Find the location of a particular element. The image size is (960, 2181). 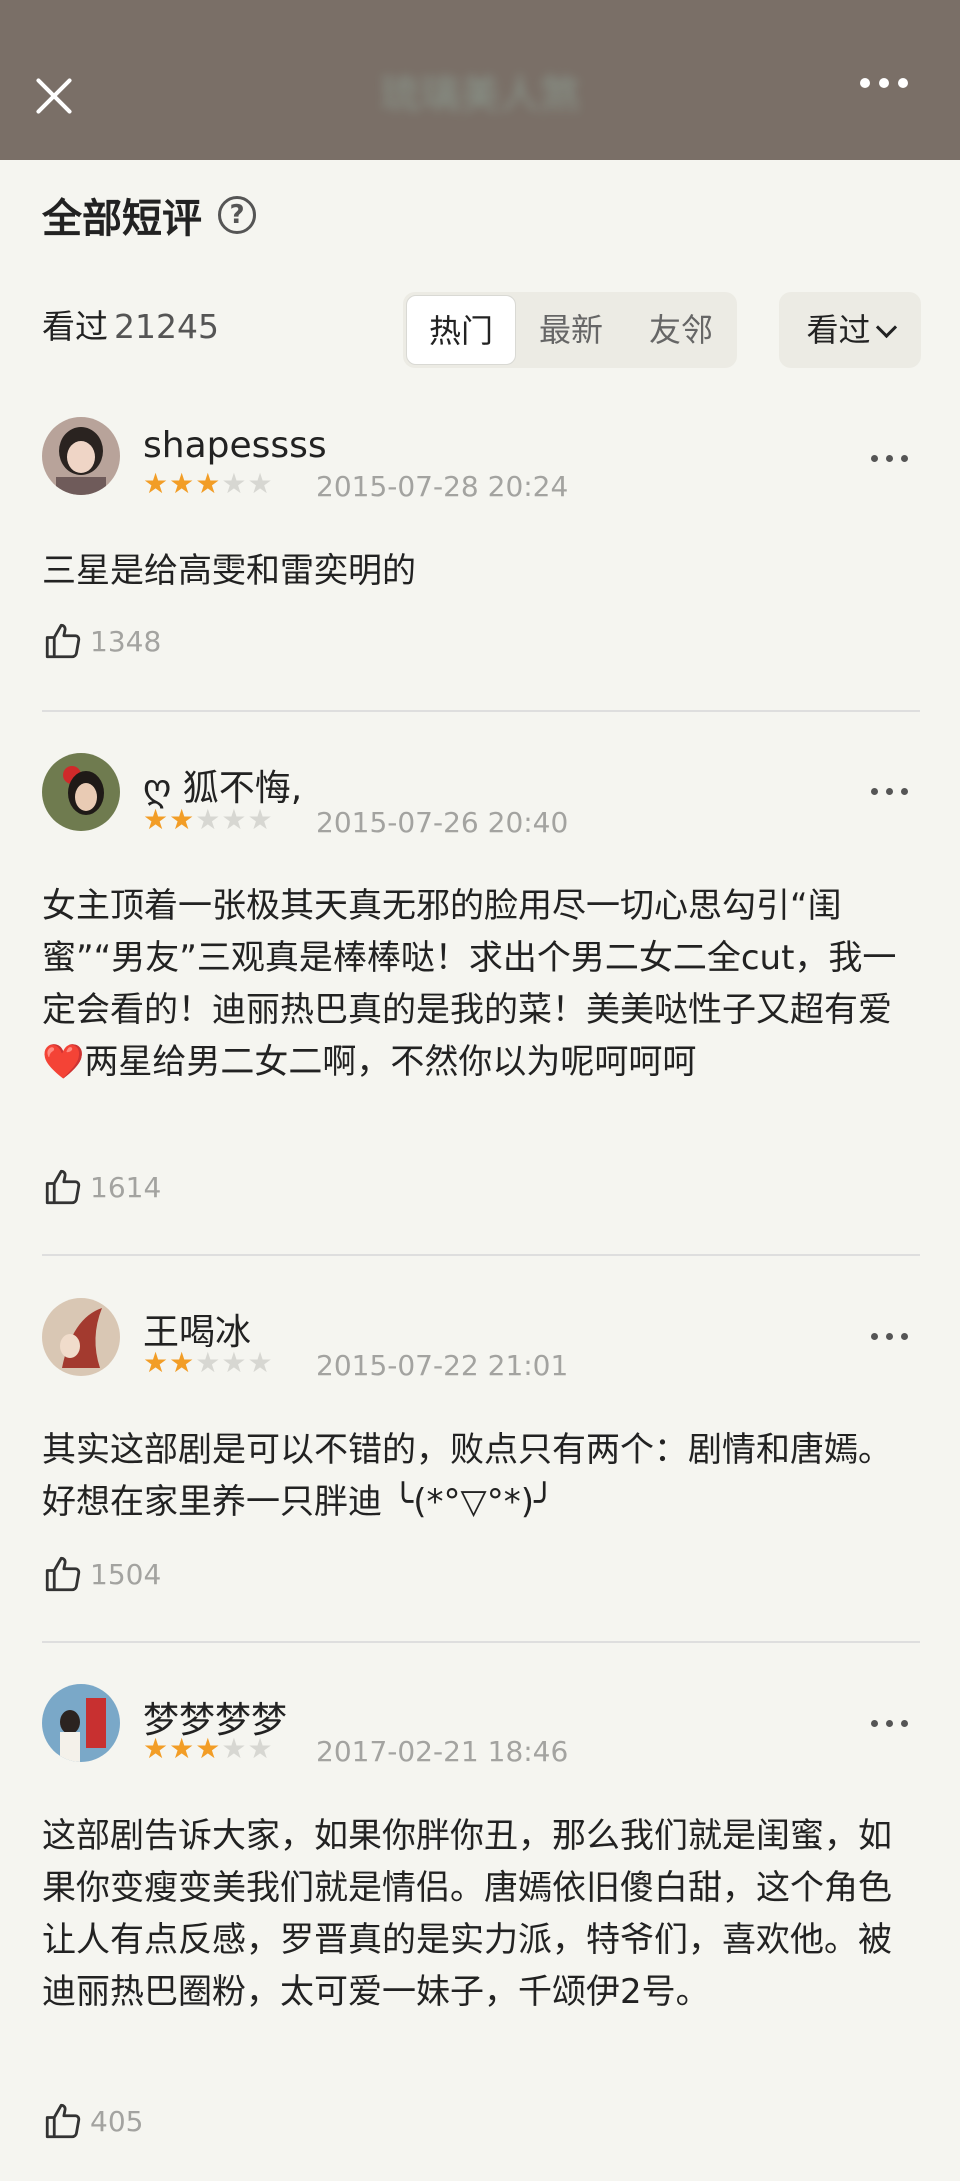

like-count: 1348 is located at coordinates (126, 641).